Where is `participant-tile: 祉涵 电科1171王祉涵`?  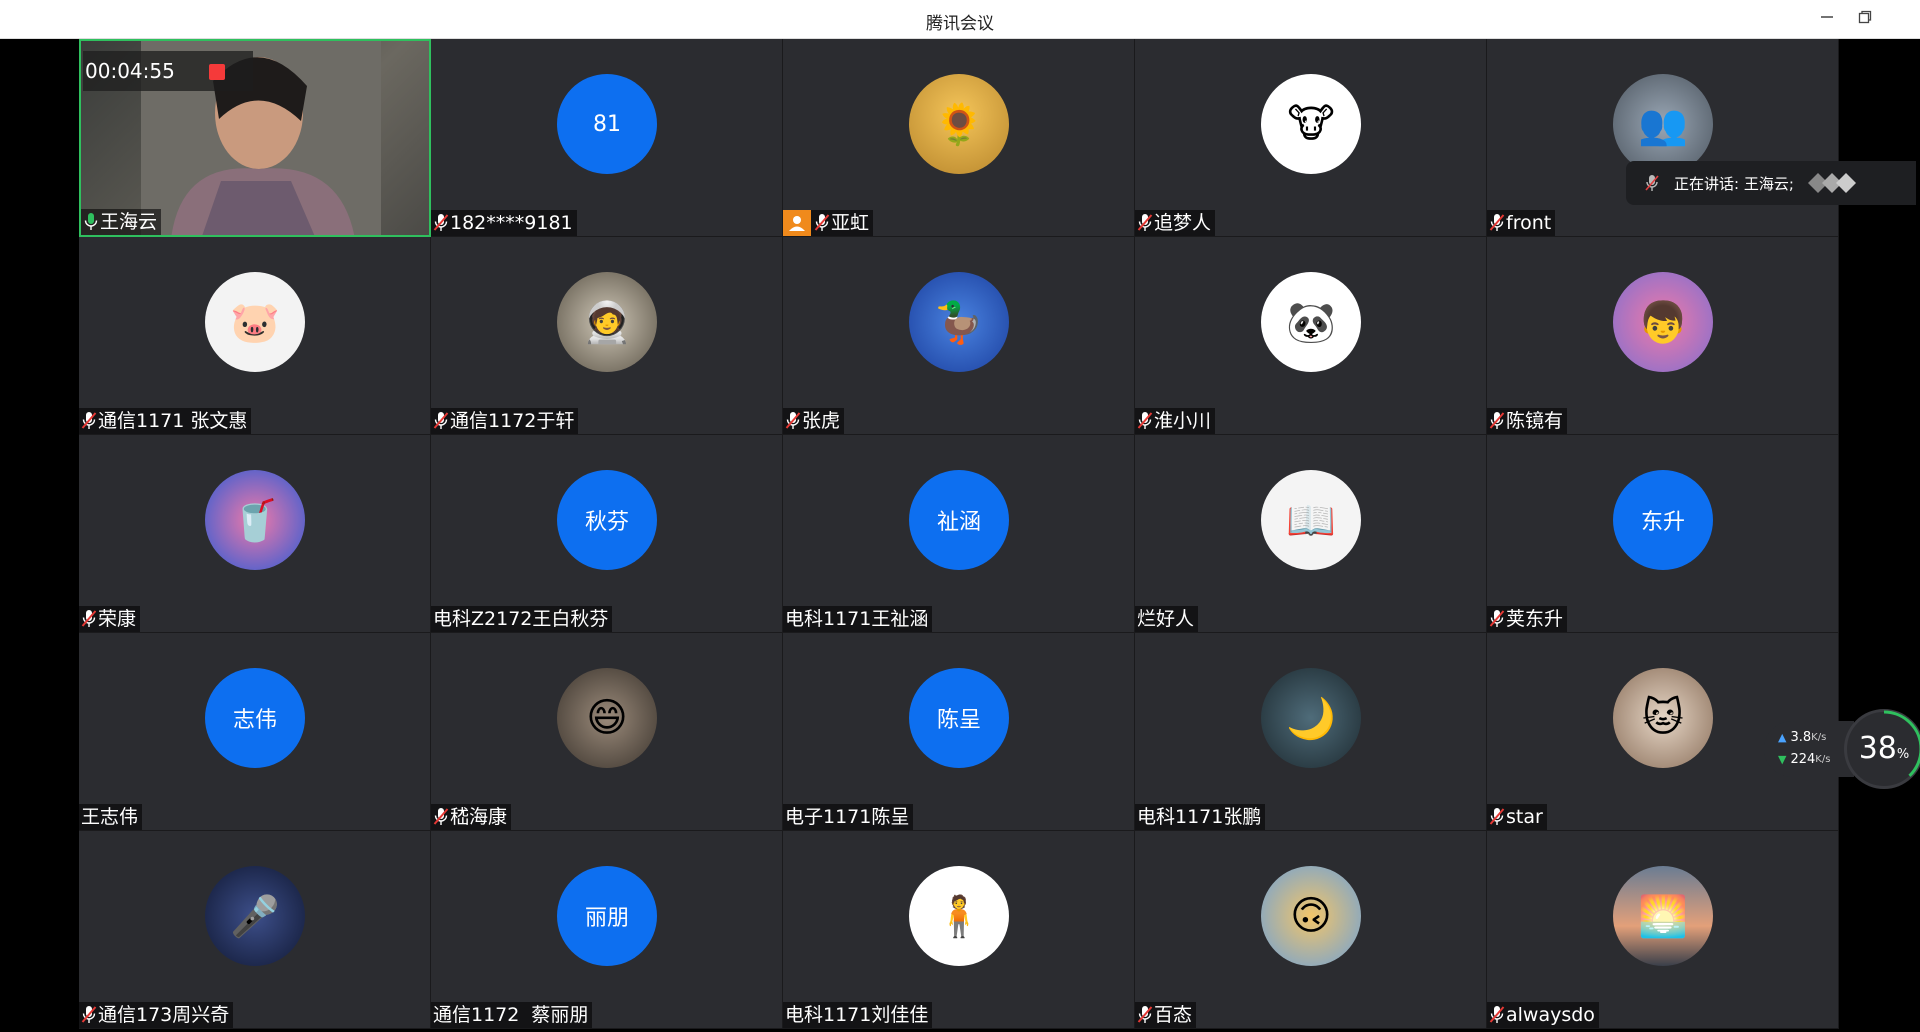
participant-tile: 祉涵 电科1171王祉涵 is located at coordinates (959, 534).